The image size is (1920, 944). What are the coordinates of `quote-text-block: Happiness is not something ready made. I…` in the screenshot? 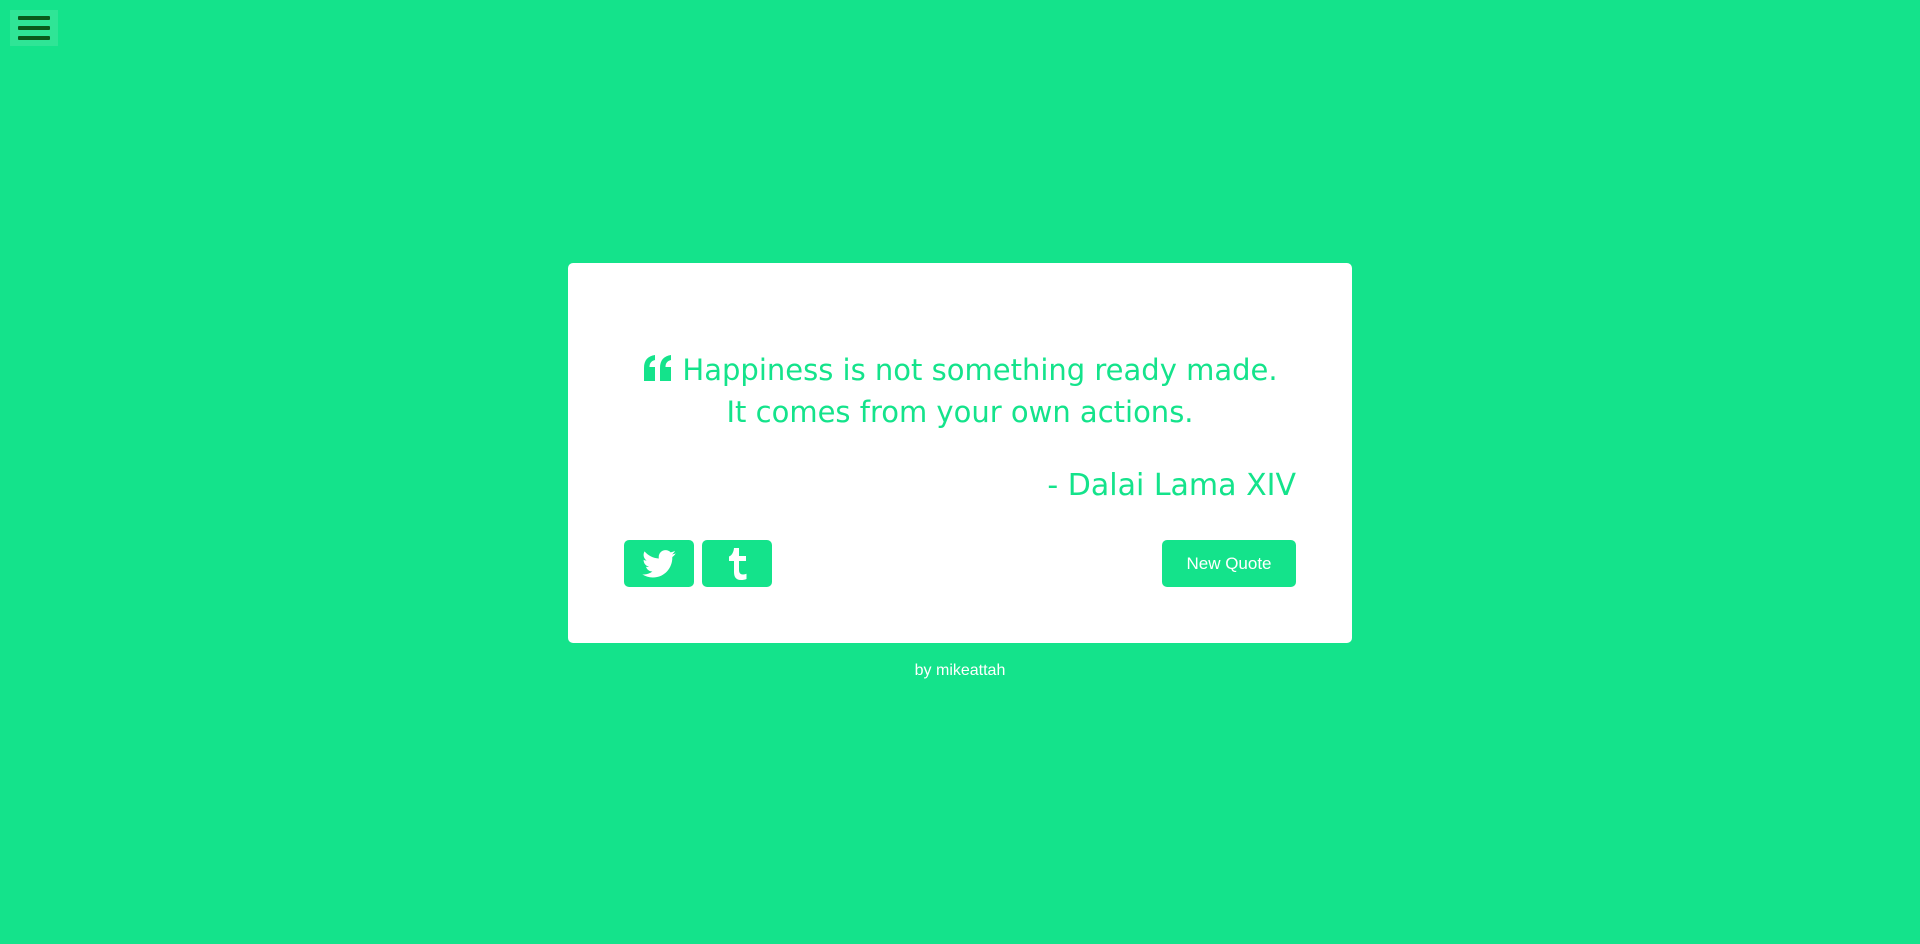 It's located at (960, 391).